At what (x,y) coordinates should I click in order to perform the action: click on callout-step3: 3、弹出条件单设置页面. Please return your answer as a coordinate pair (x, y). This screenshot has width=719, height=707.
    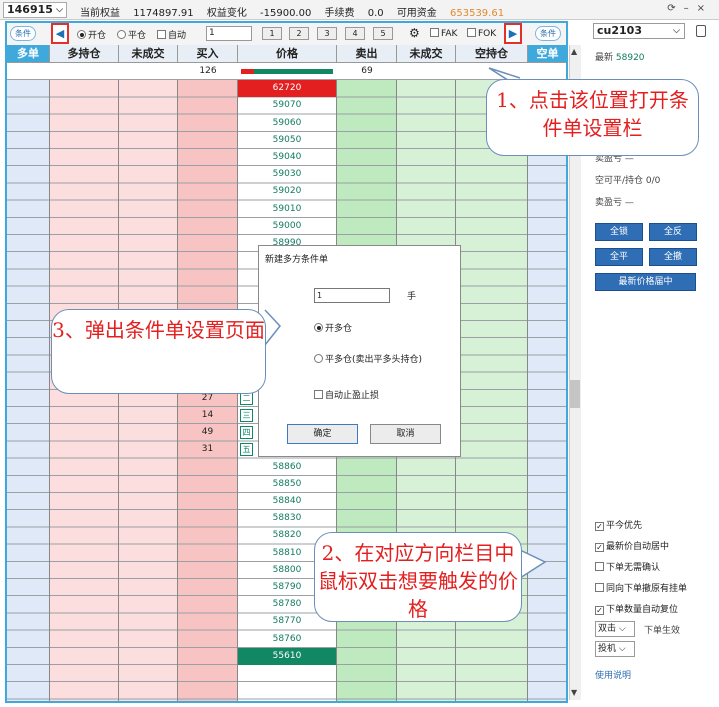
    Looking at the image, I should click on (158, 351).